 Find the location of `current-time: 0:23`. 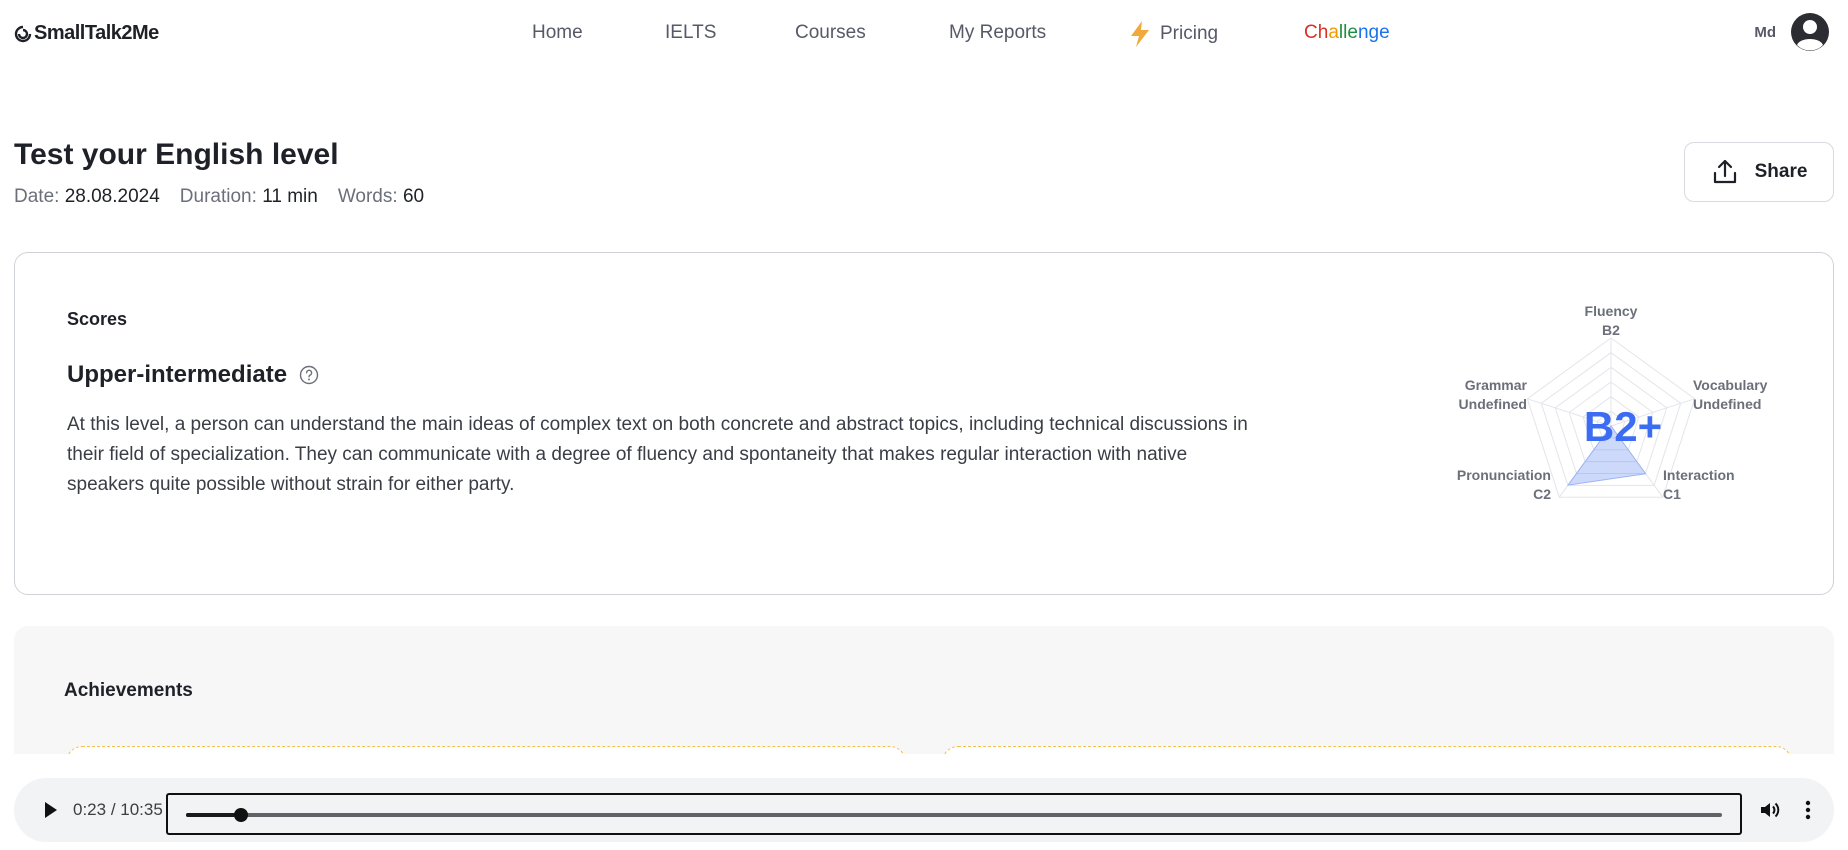

current-time: 0:23 is located at coordinates (90, 809).